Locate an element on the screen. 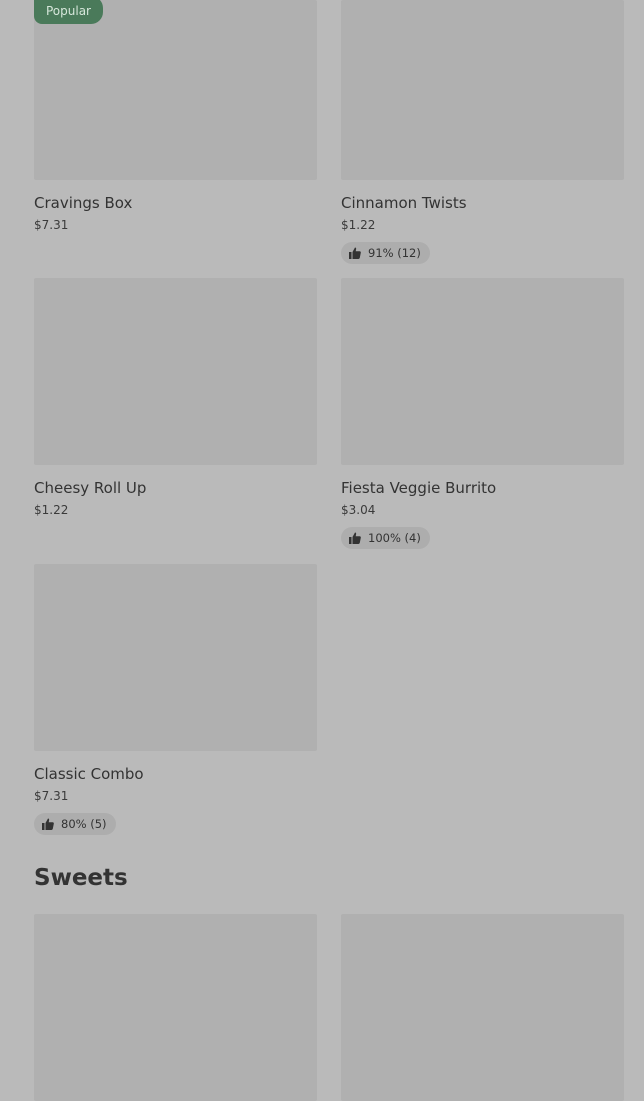 Image resolution: width=644 pixels, height=1101 pixels. menu-item-card: Popular Cravings Box $7.31 is located at coordinates (175, 116).